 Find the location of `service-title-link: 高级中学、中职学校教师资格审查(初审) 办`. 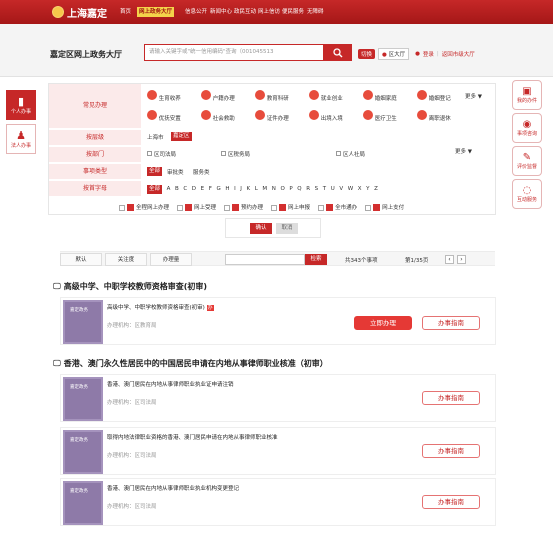

service-title-link: 高级中学、中职学校教师资格审查(初审) 办 is located at coordinates (160, 307).